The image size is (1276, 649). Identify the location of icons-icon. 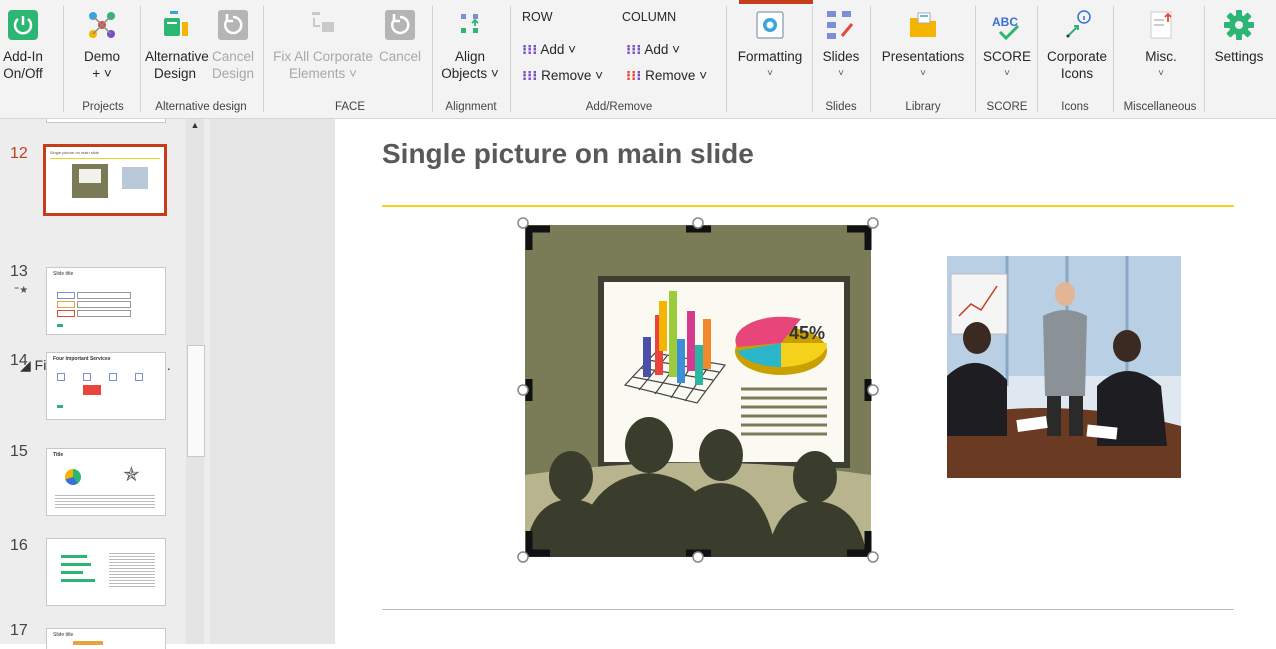
(1078, 24).